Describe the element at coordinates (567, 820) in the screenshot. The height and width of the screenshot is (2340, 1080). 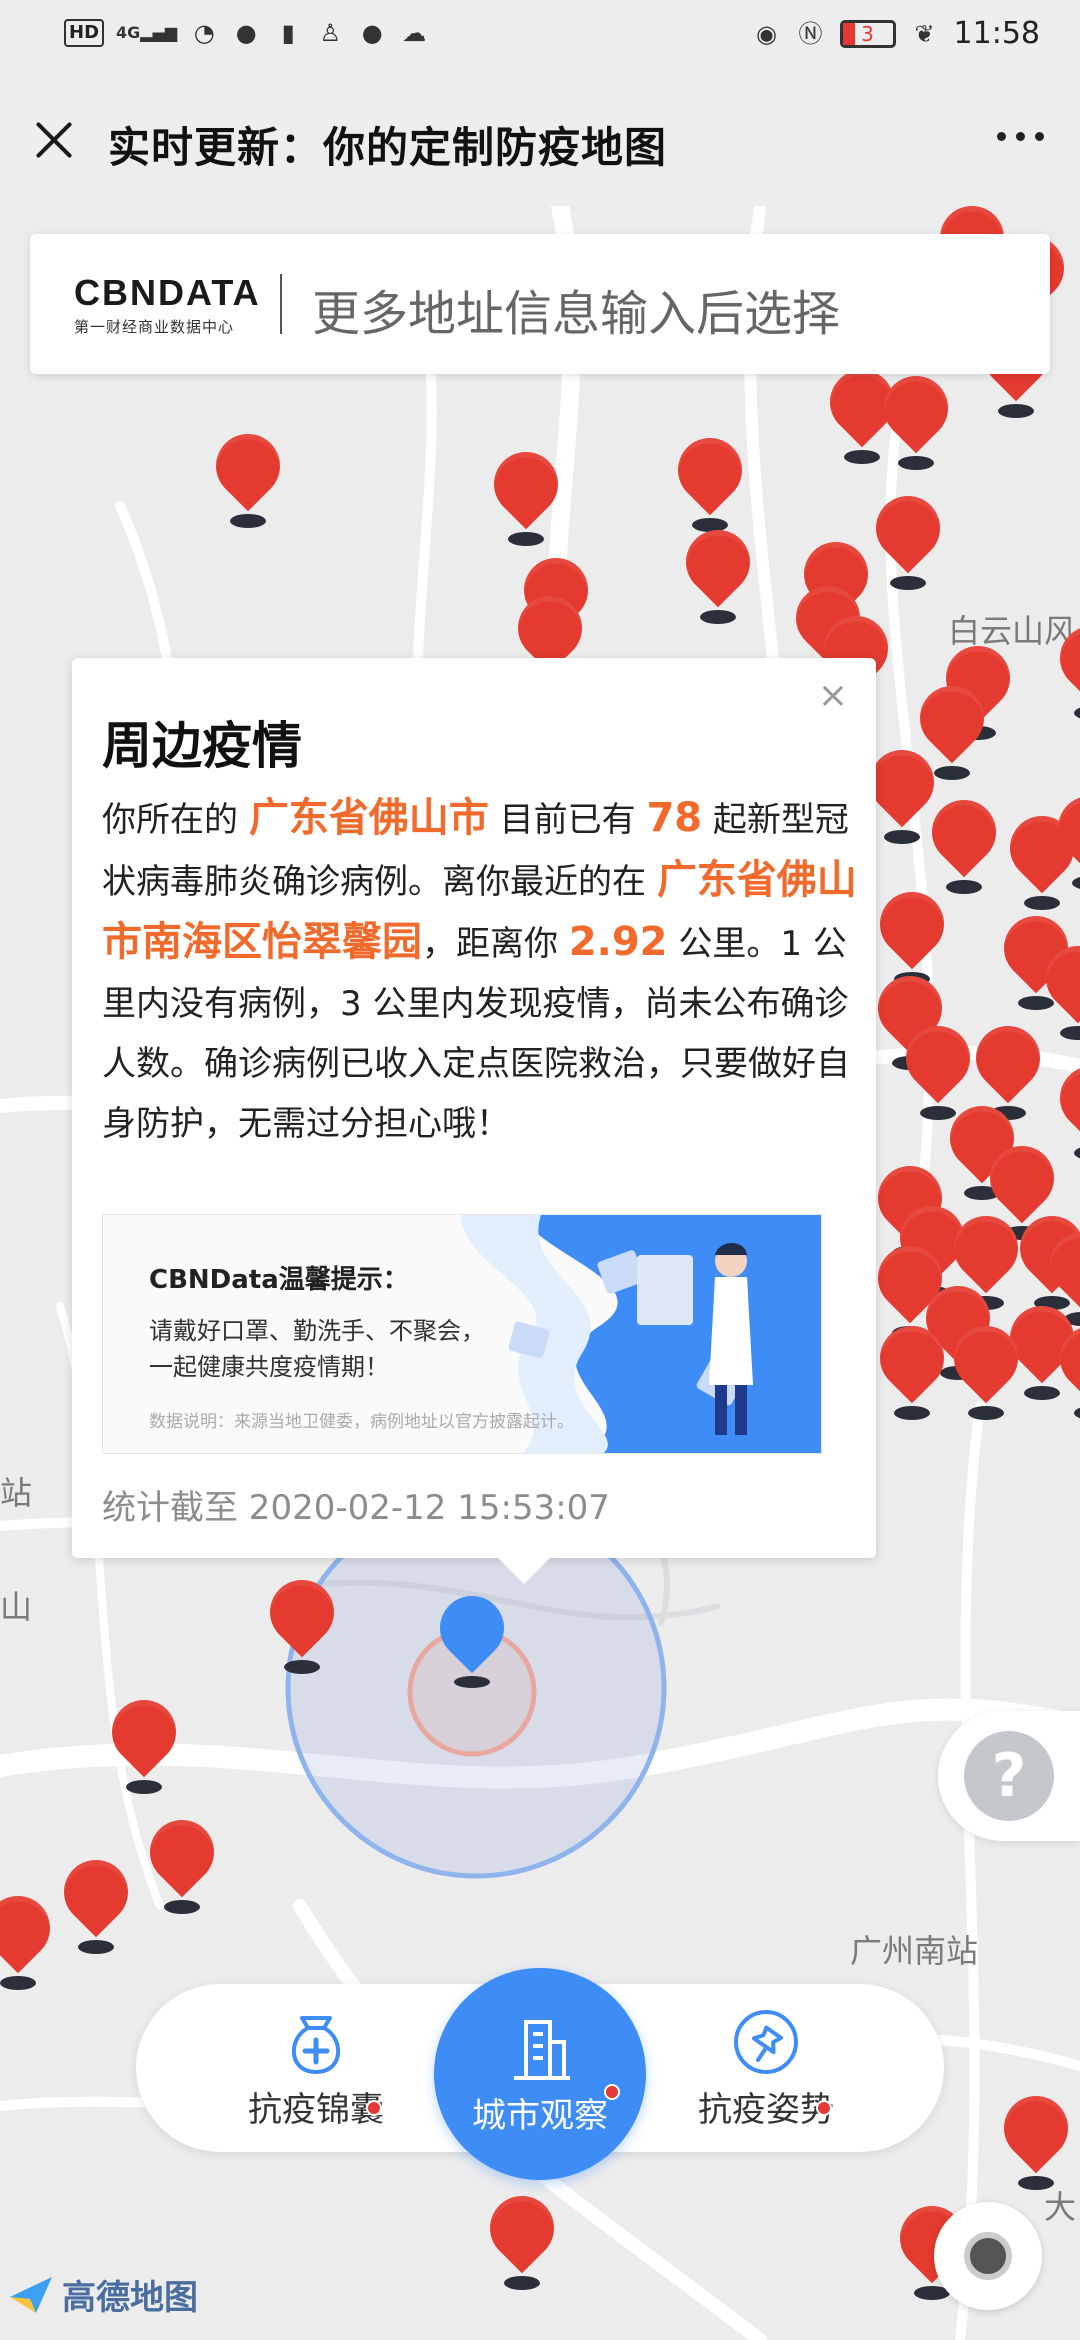
I see `body-text-2: 目前已有` at that location.